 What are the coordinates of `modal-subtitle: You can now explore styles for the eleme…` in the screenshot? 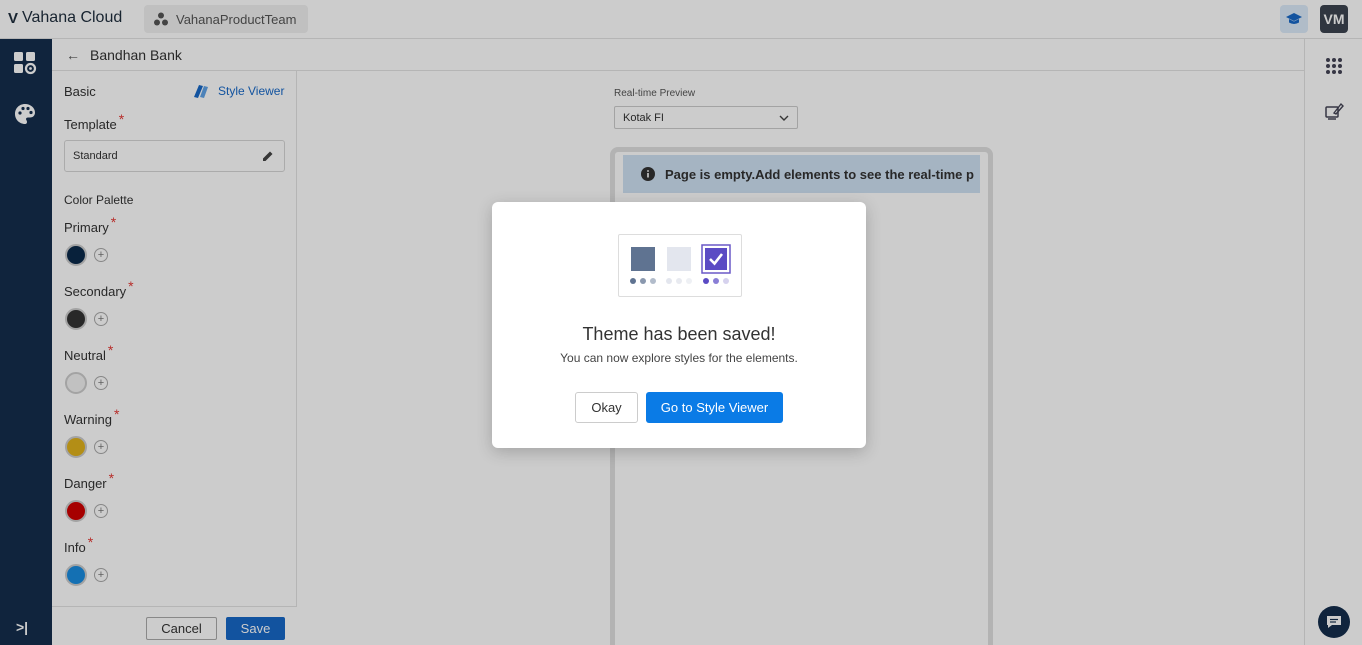 It's located at (679, 358).